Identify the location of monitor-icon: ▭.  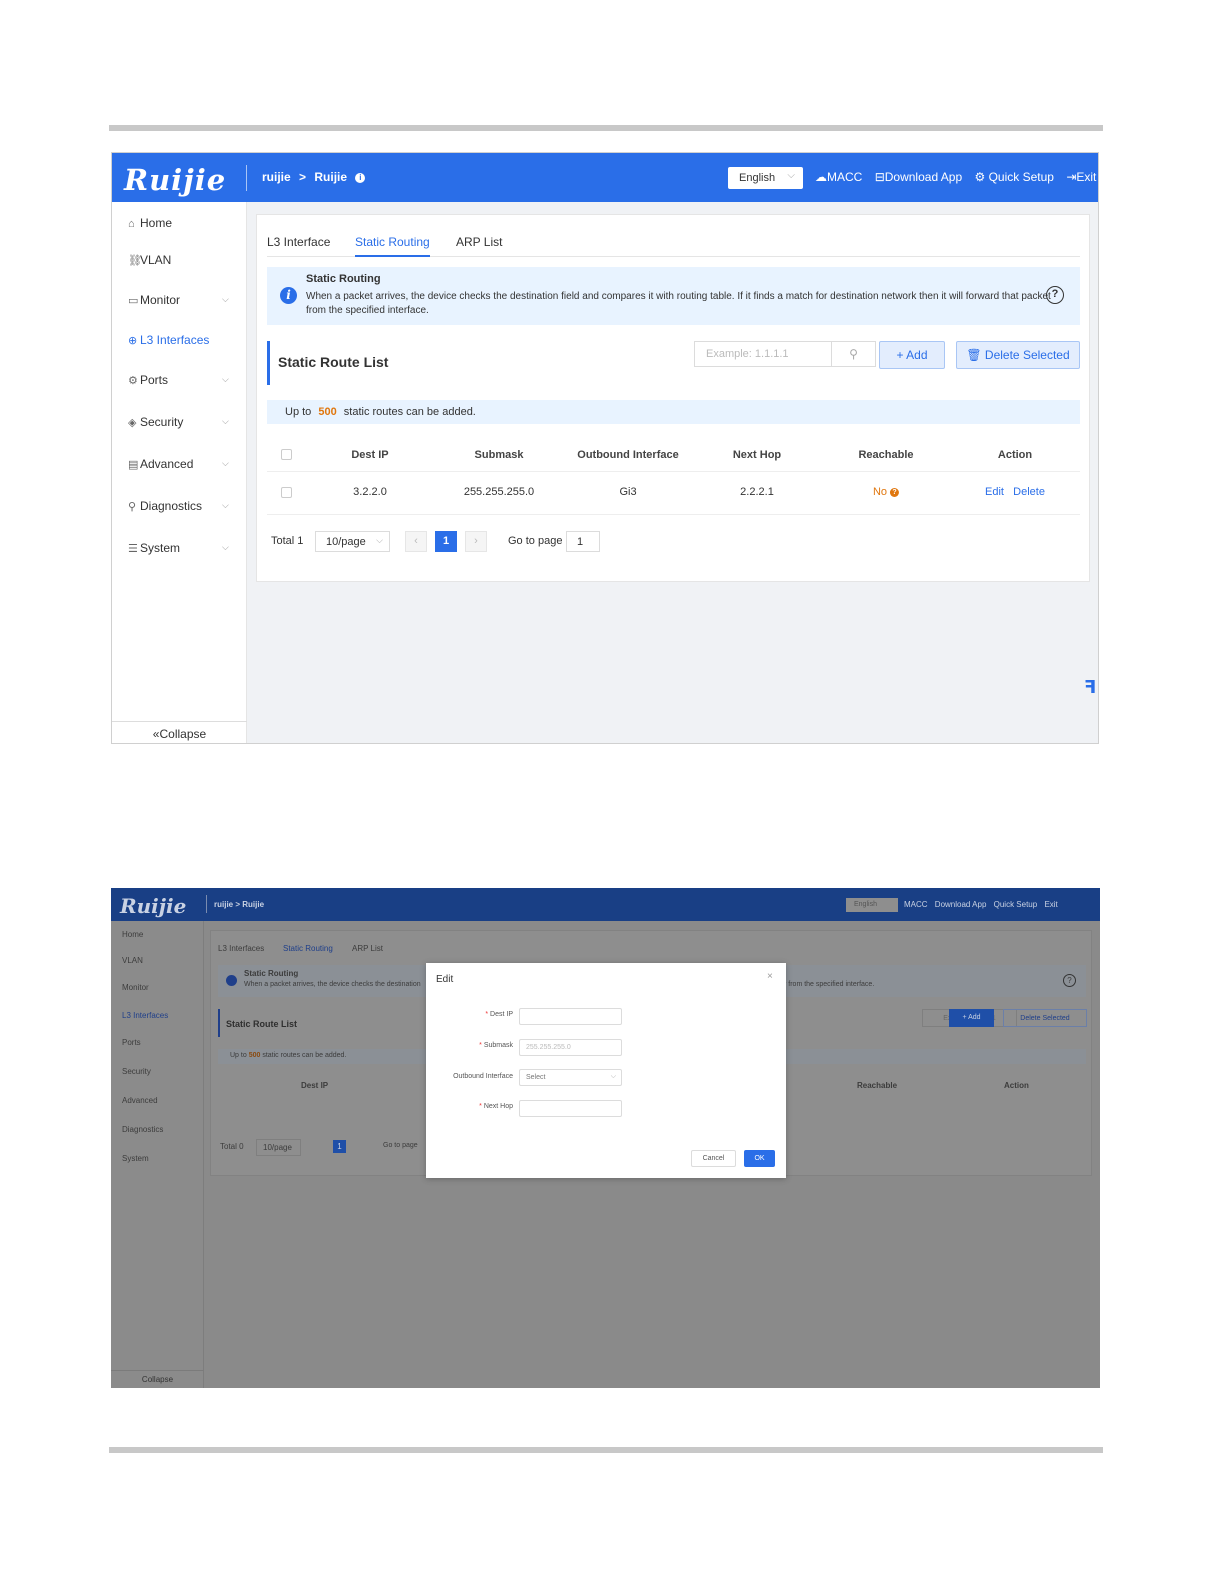
(133, 301).